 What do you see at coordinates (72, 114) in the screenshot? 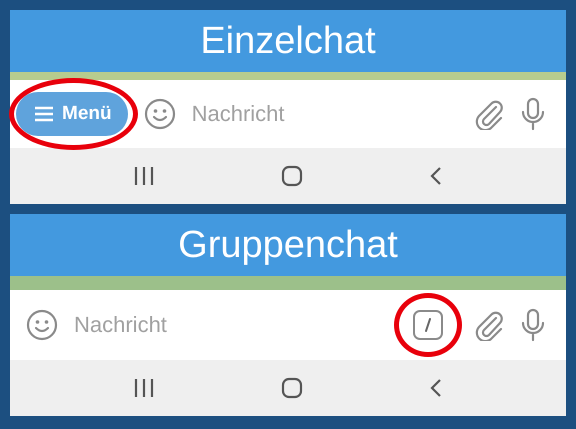
I see `menu-button: Menü` at bounding box center [72, 114].